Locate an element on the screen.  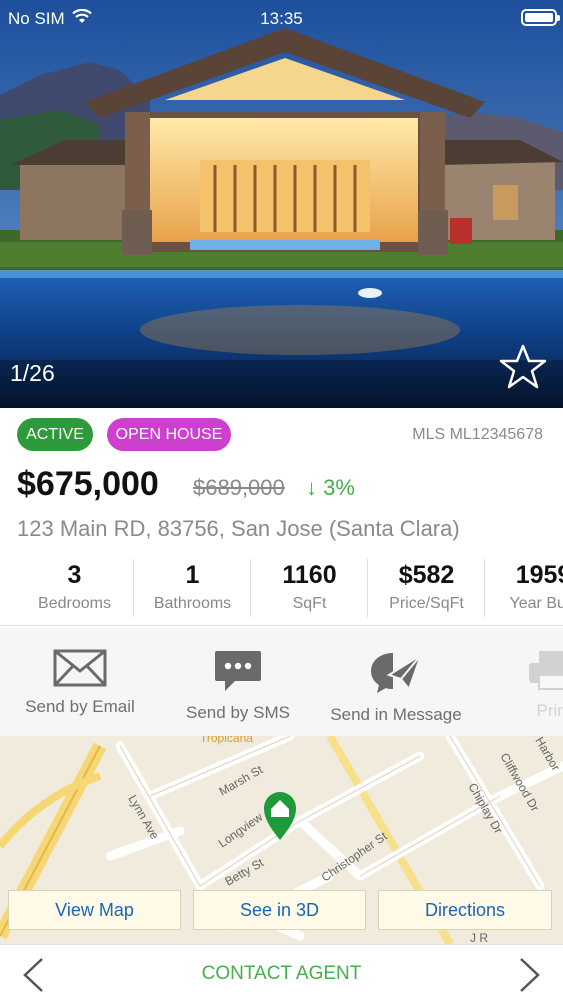
printer-icon is located at coordinates (546, 670).